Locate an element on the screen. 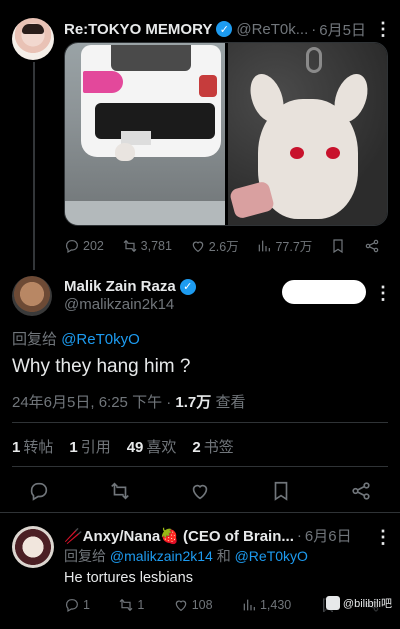  stat-likes: 49 喜欢 is located at coordinates (152, 446).